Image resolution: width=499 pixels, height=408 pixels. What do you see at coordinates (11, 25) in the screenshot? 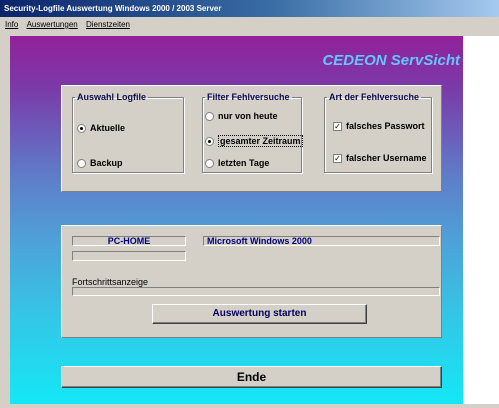
I see `menu-info: Info` at bounding box center [11, 25].